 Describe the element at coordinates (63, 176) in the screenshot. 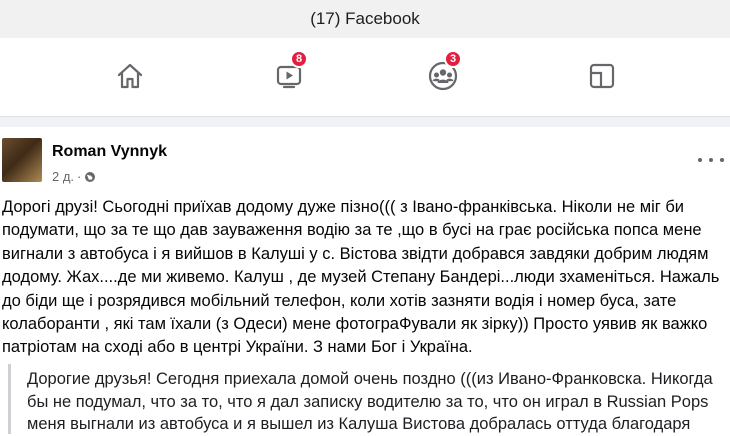

I see `post-timestamp: 2 д.` at that location.